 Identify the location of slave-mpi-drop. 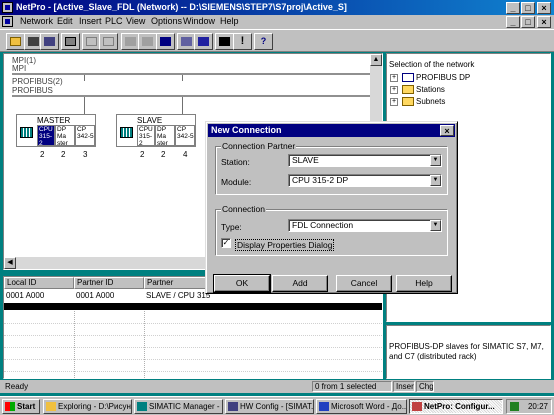
(182, 78).